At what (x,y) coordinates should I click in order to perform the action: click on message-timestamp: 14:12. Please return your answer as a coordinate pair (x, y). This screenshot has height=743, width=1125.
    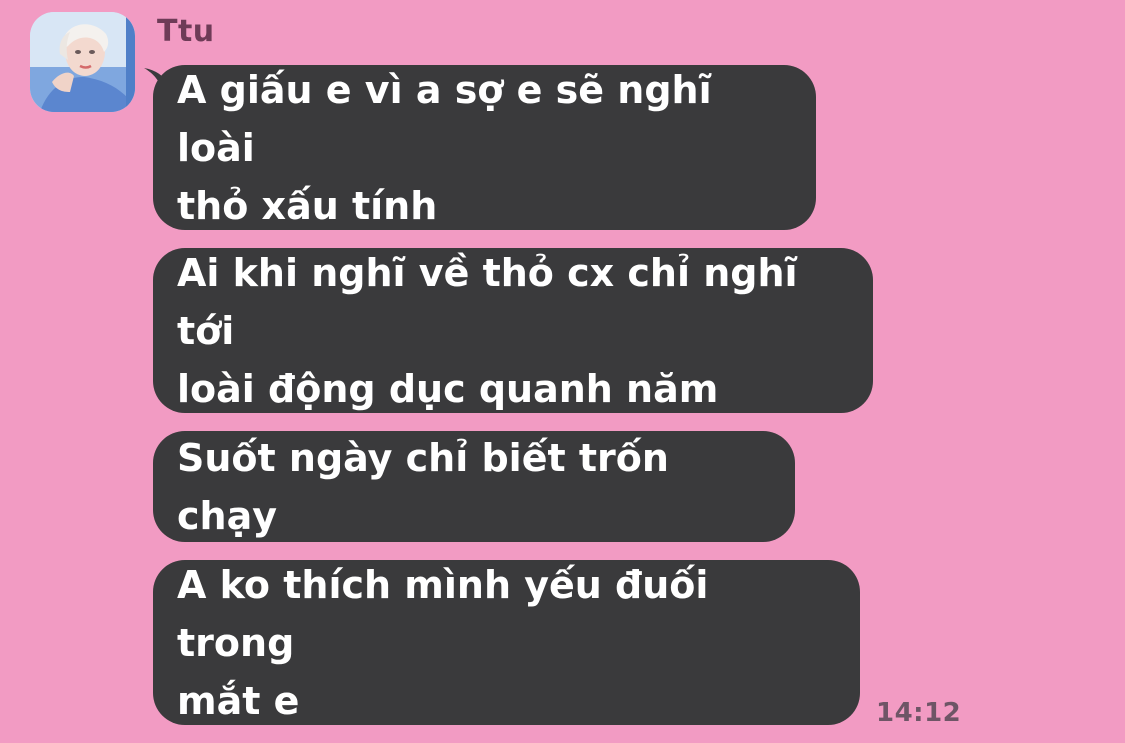
    Looking at the image, I should click on (919, 713).